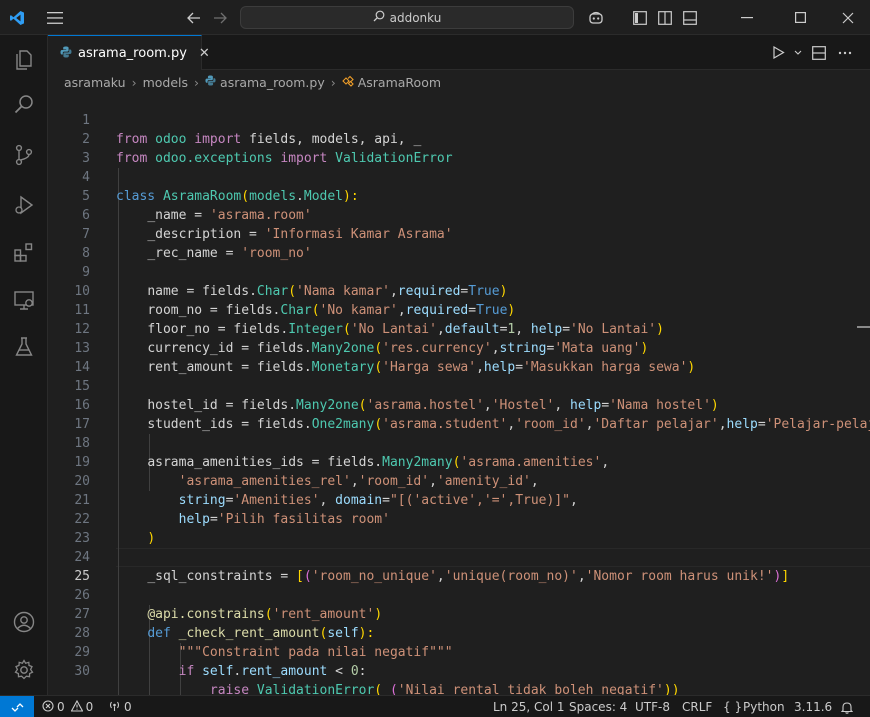 This screenshot has height=717, width=870. Describe the element at coordinates (17, 17) in the screenshot. I see `vscode-logo-icon` at that location.